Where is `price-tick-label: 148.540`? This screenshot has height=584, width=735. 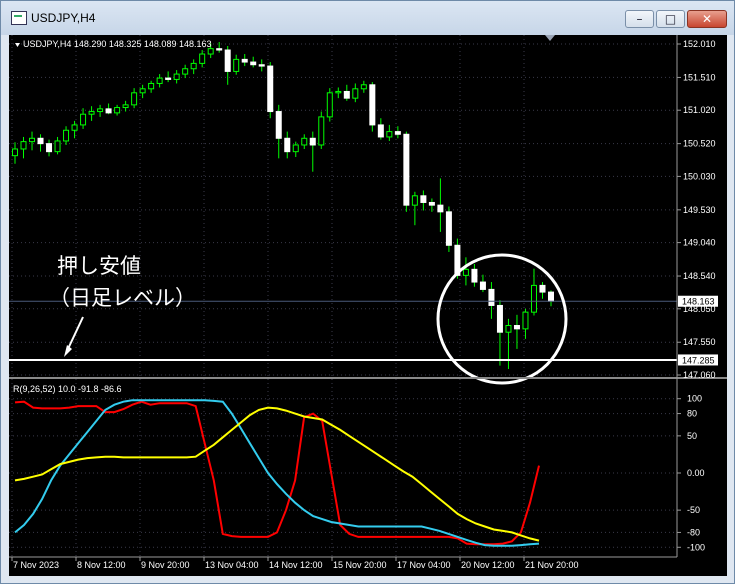
price-tick-label: 148.540 is located at coordinates (699, 276).